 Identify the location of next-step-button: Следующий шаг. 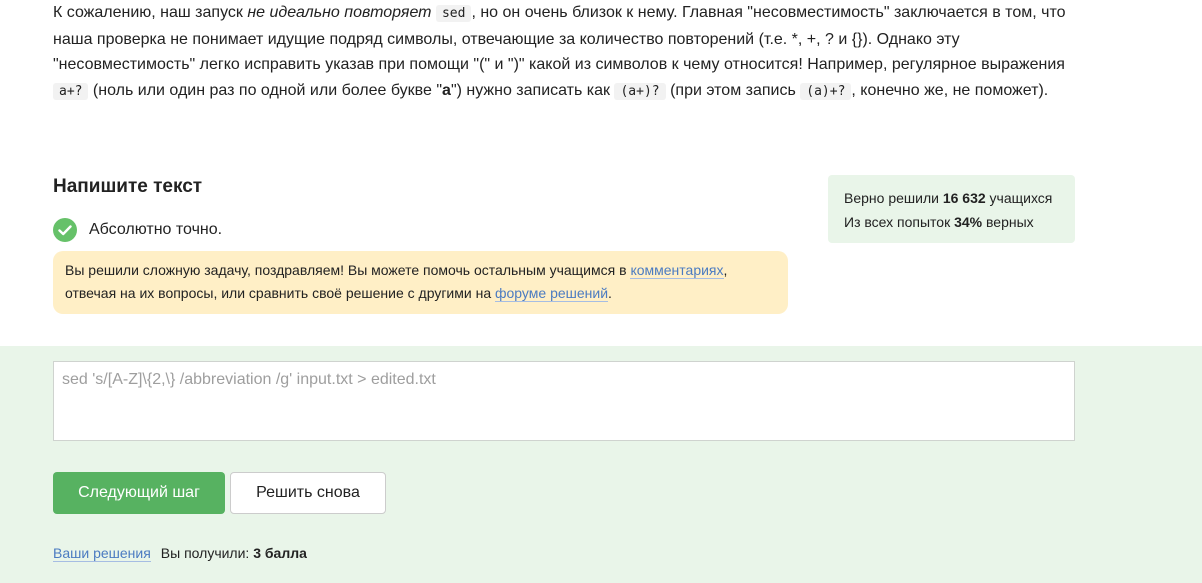
(139, 493).